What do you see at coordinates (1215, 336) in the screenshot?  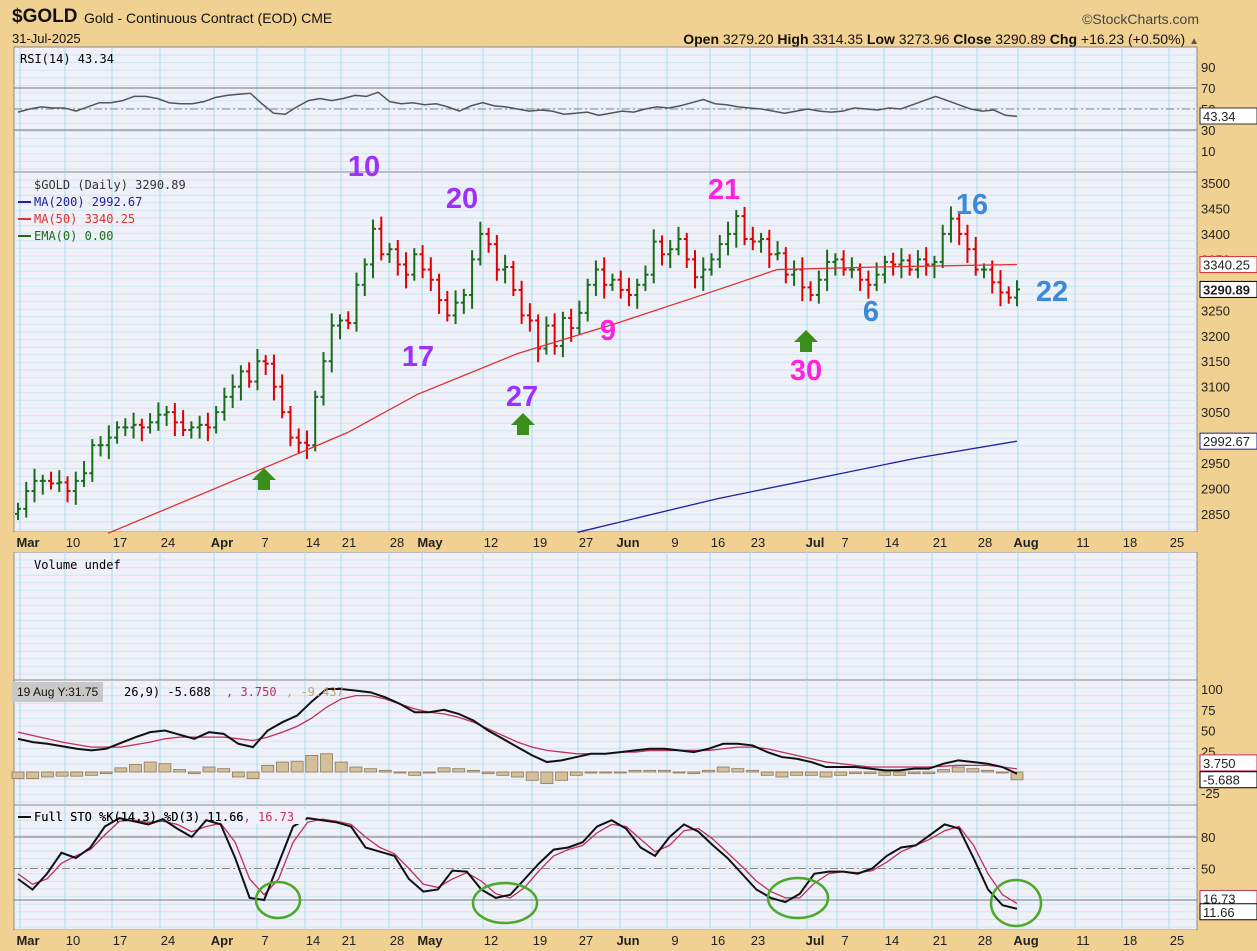 I see `axis-tick: 3200` at bounding box center [1215, 336].